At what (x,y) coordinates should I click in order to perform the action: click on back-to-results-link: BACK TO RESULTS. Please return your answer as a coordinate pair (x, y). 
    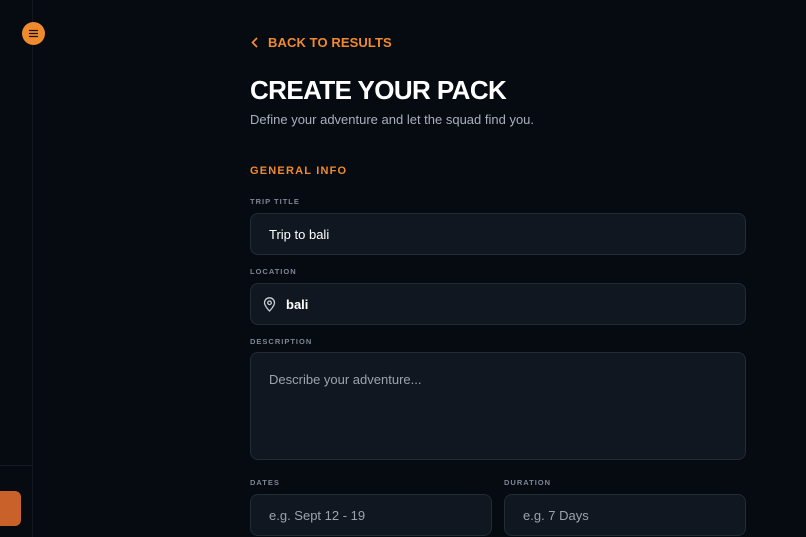
    Looking at the image, I should click on (321, 42).